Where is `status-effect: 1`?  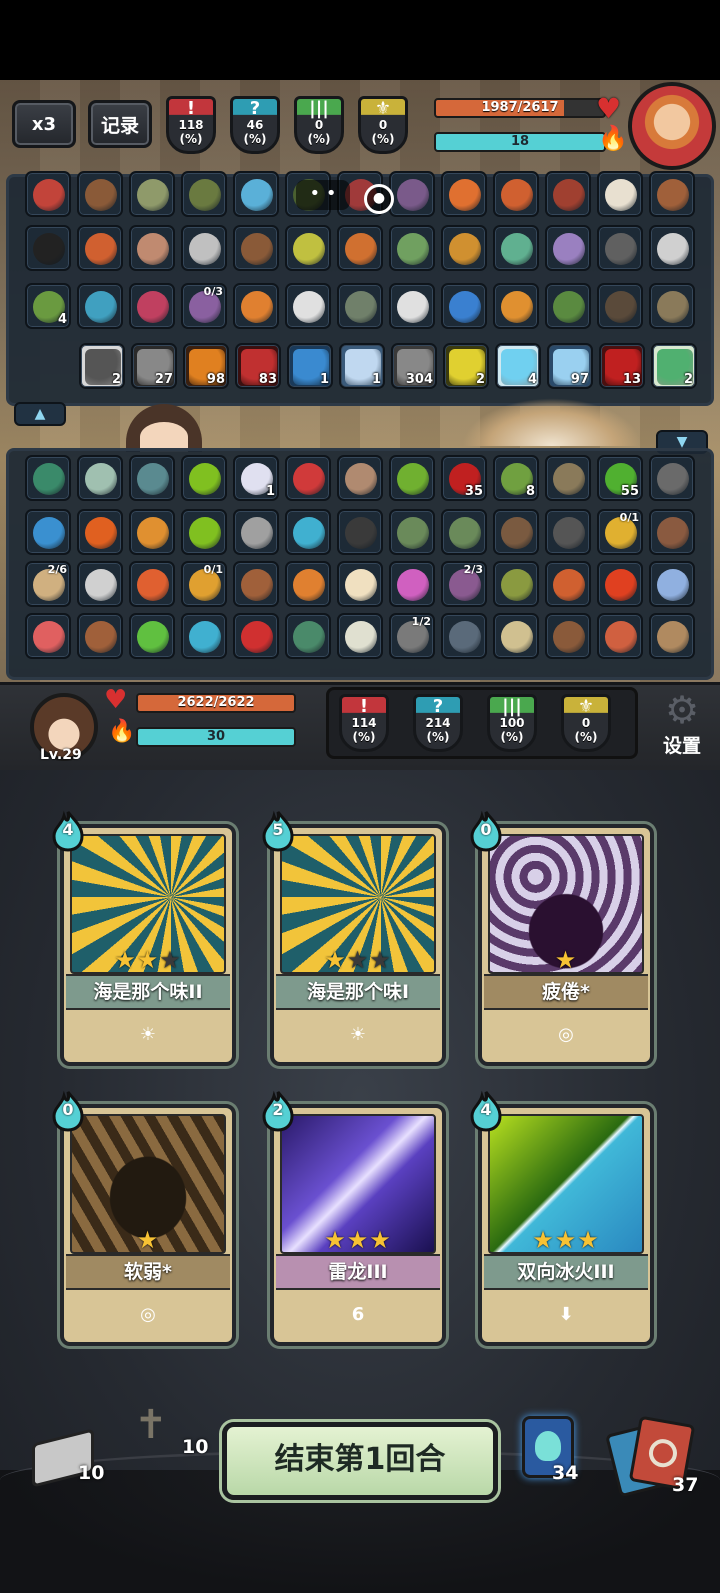 status-effect: 1 is located at coordinates (362, 366).